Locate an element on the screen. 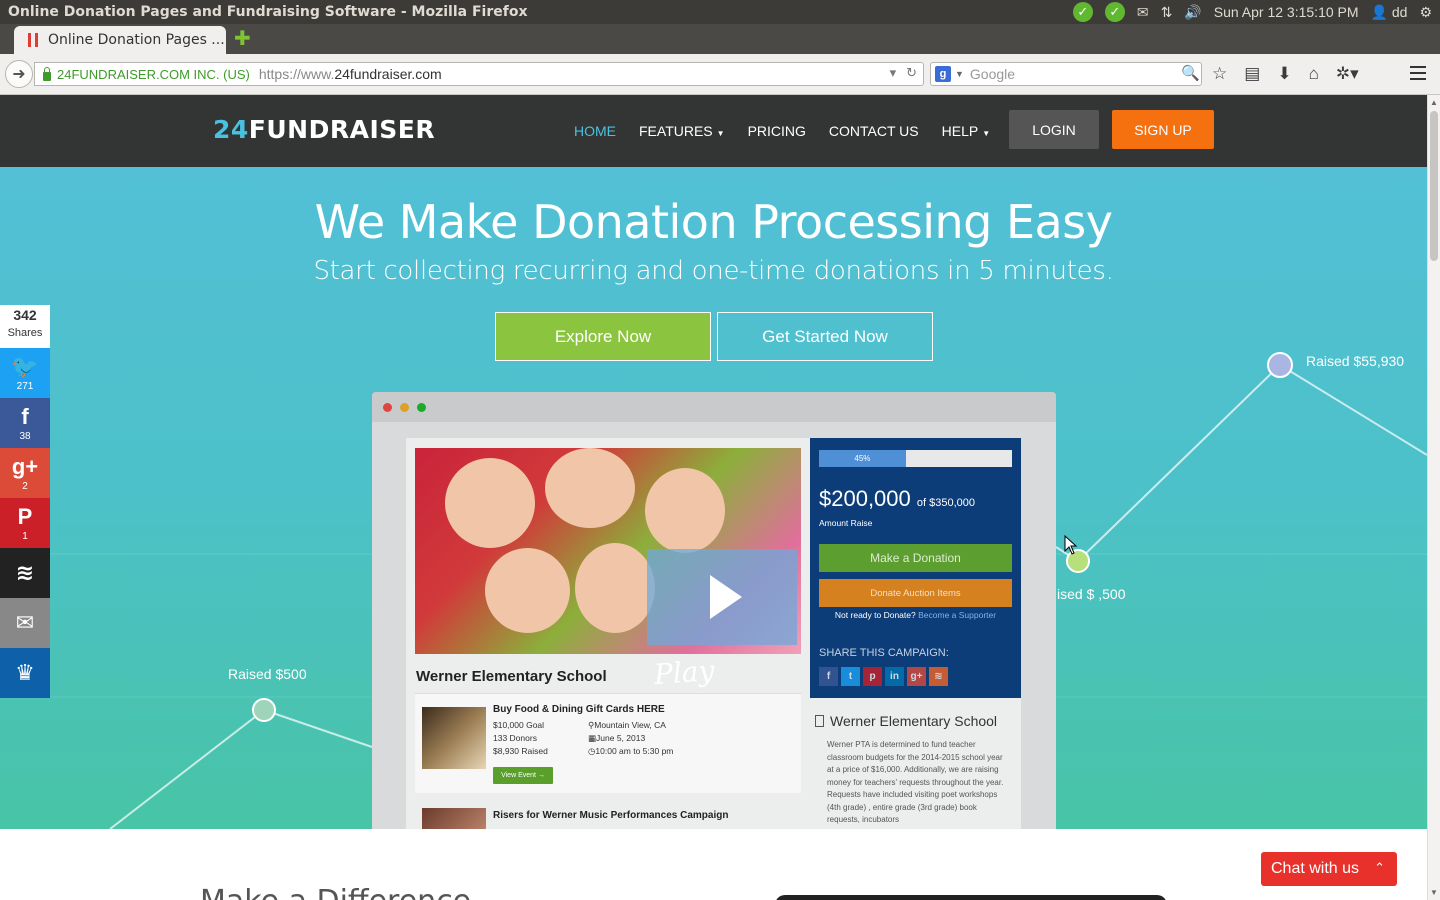 This screenshot has height=900, width=1440. facebook-share-button: f 38 is located at coordinates (25, 423).